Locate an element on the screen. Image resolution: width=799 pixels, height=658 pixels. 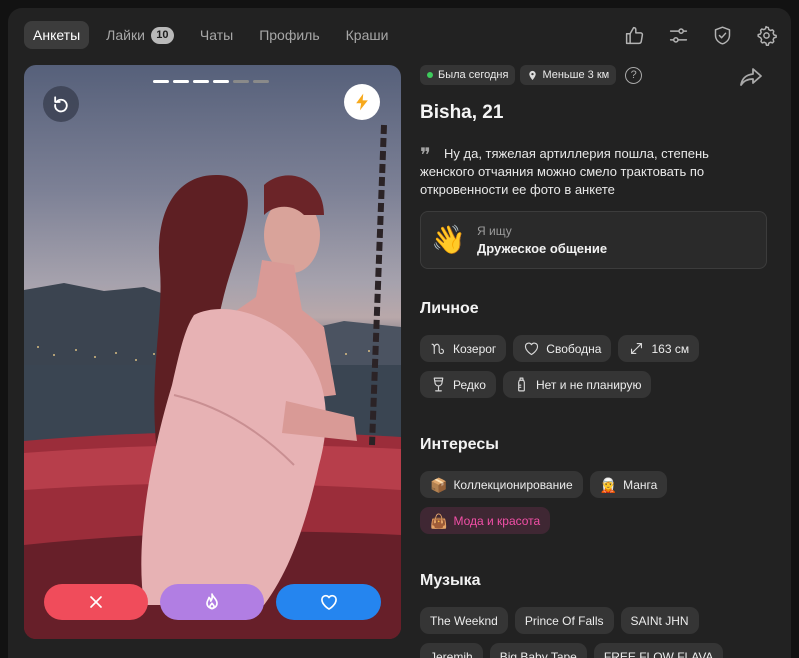
status-chips: Была сегодня Меньше 3 км ? is located at coordinates (597, 75).